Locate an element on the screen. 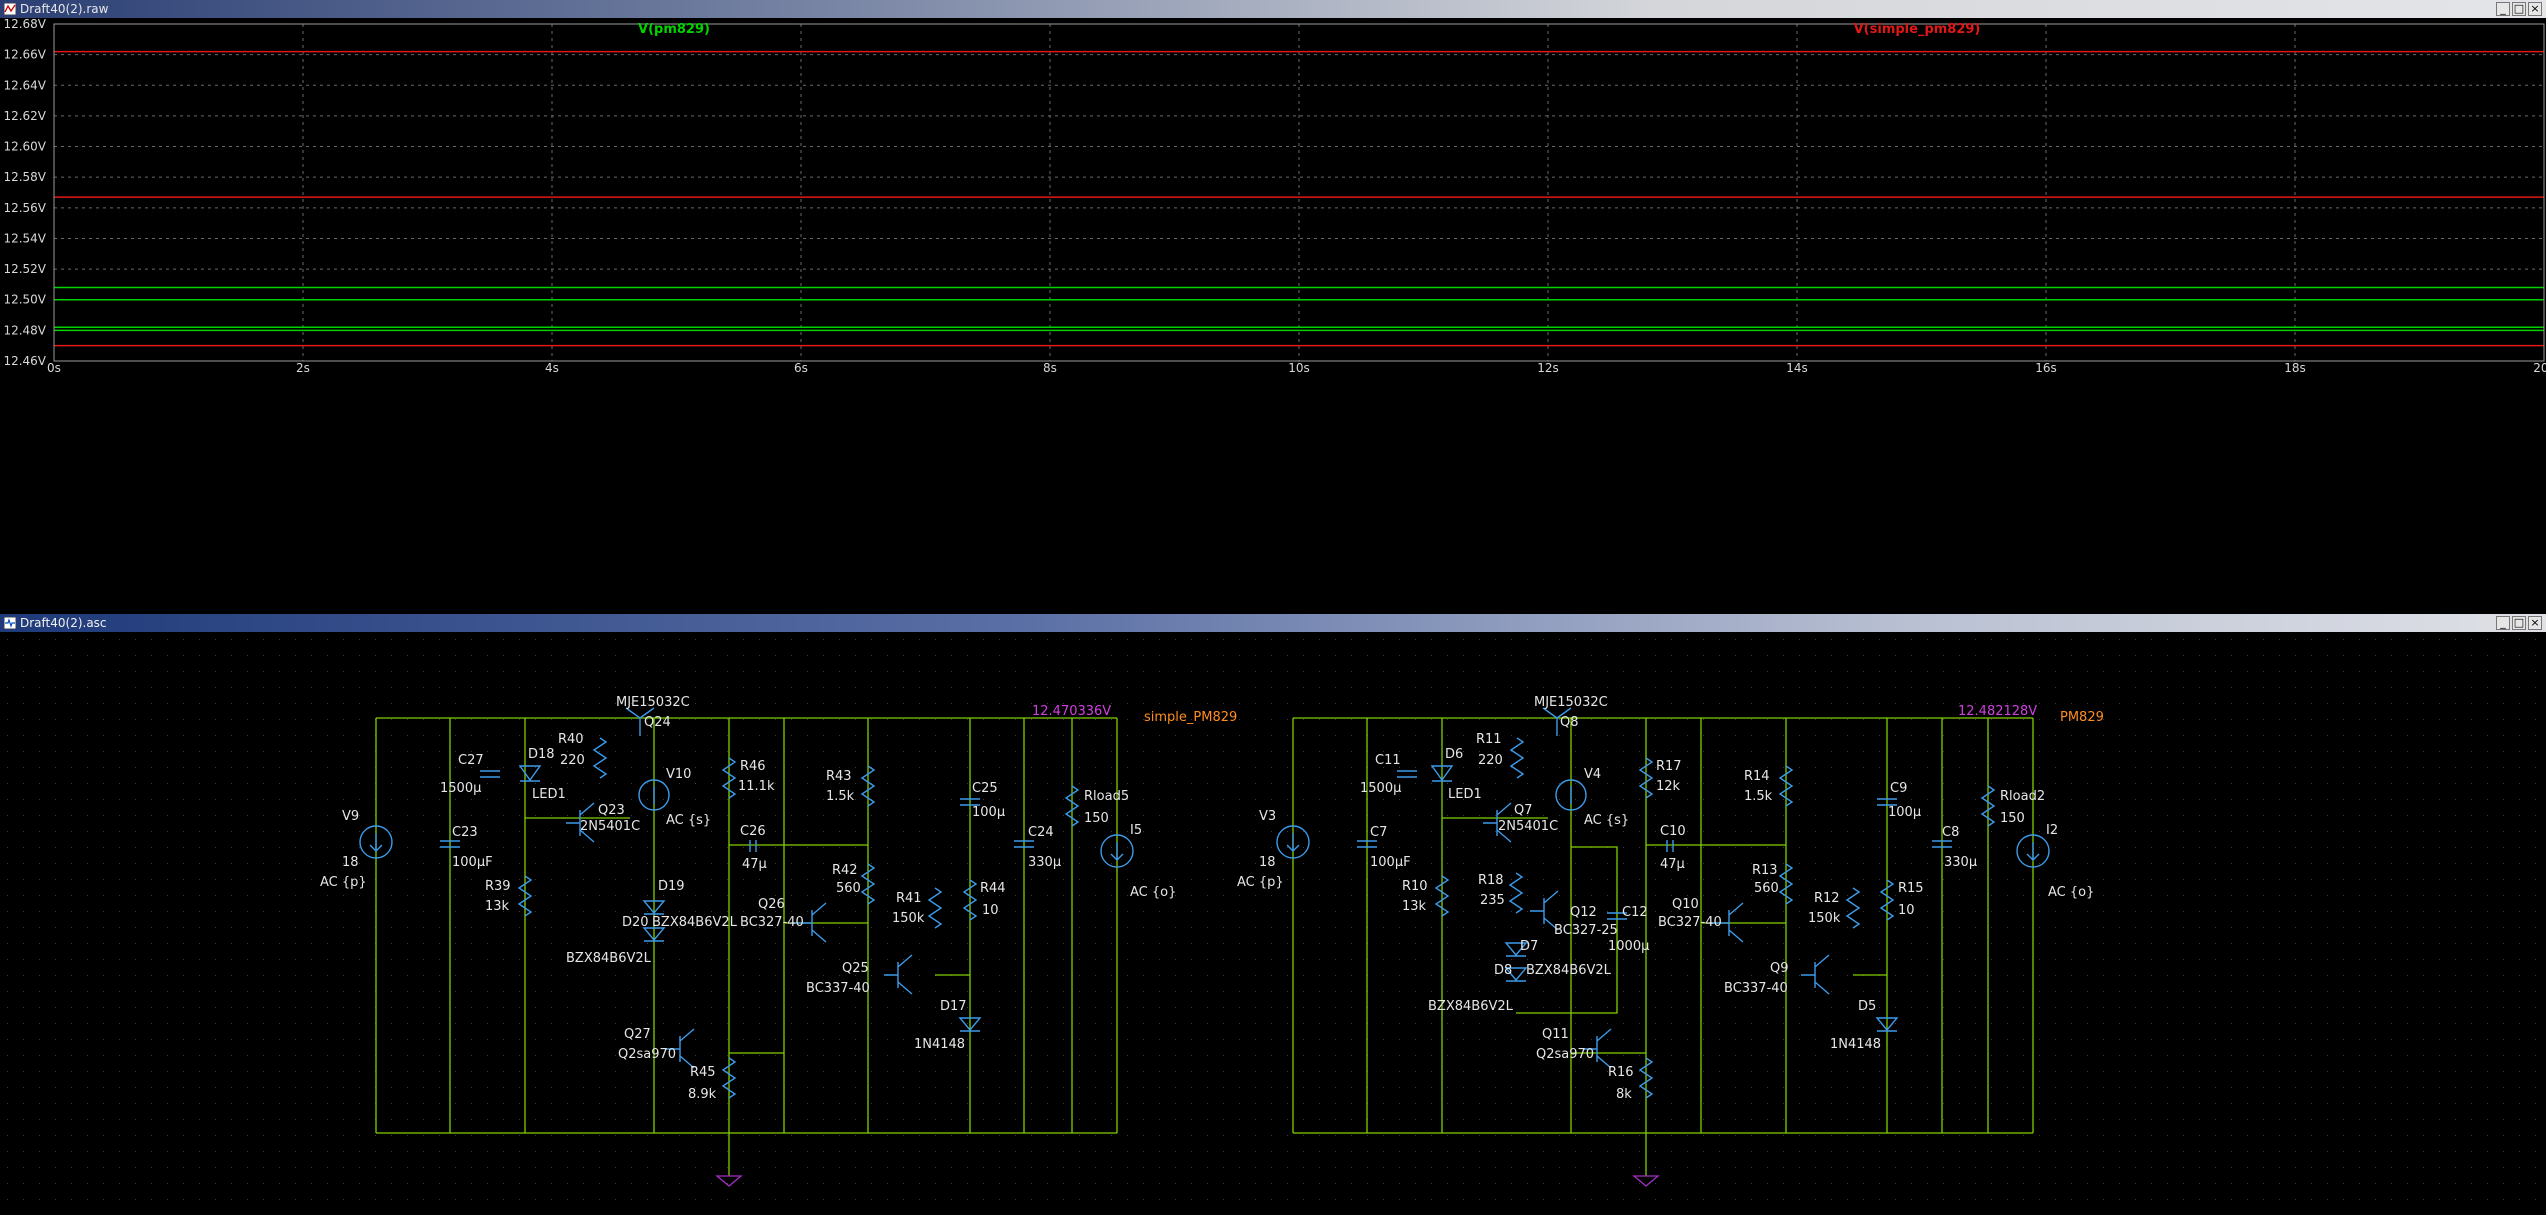 Image resolution: width=2546 pixels, height=1215 pixels. svg-text: C10 is located at coordinates (1673, 831).